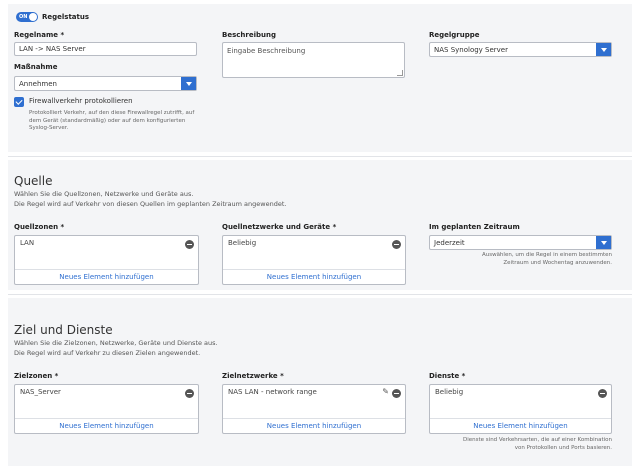  Describe the element at coordinates (279, 227) in the screenshot. I see `source-networks-label: Quellnetzwerke und Geräte *` at that location.